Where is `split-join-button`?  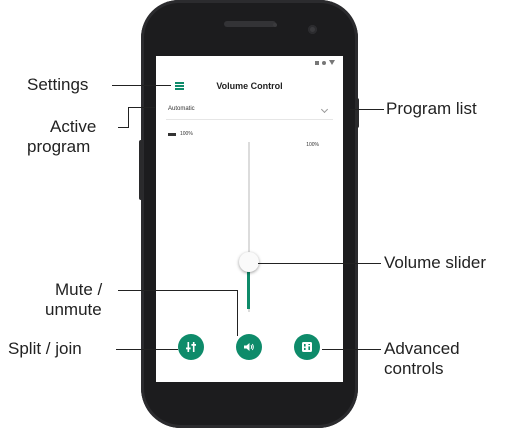
split-join-button is located at coordinates (191, 347).